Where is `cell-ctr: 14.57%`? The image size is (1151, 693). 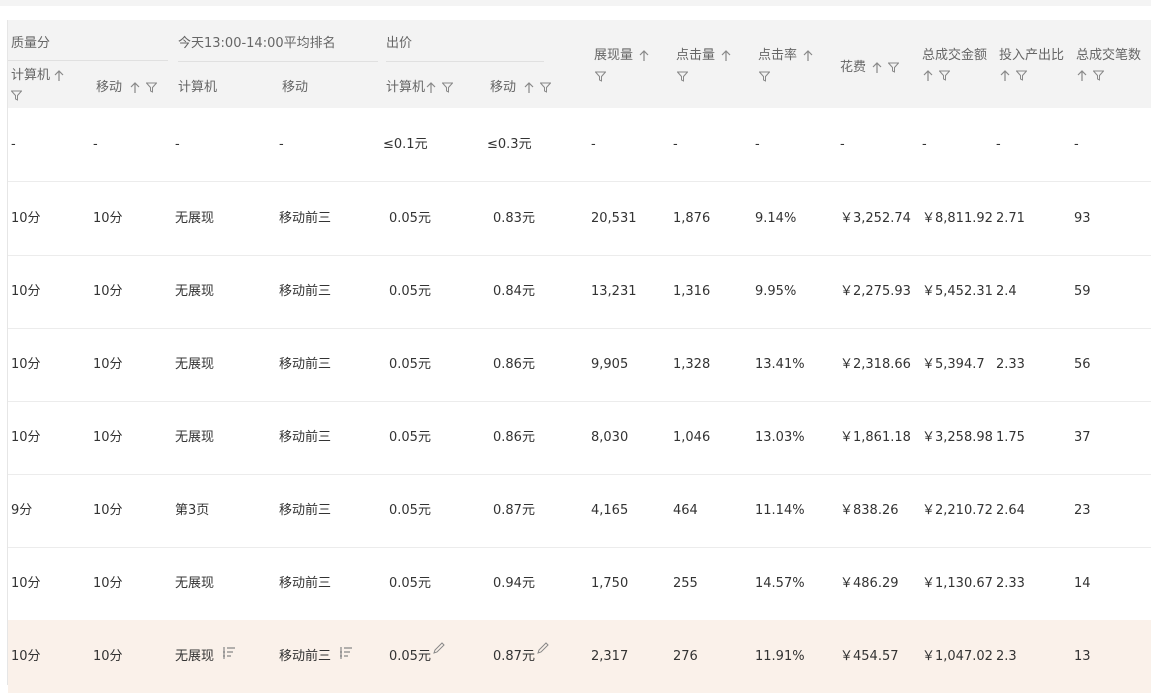
cell-ctr: 14.57% is located at coordinates (780, 583).